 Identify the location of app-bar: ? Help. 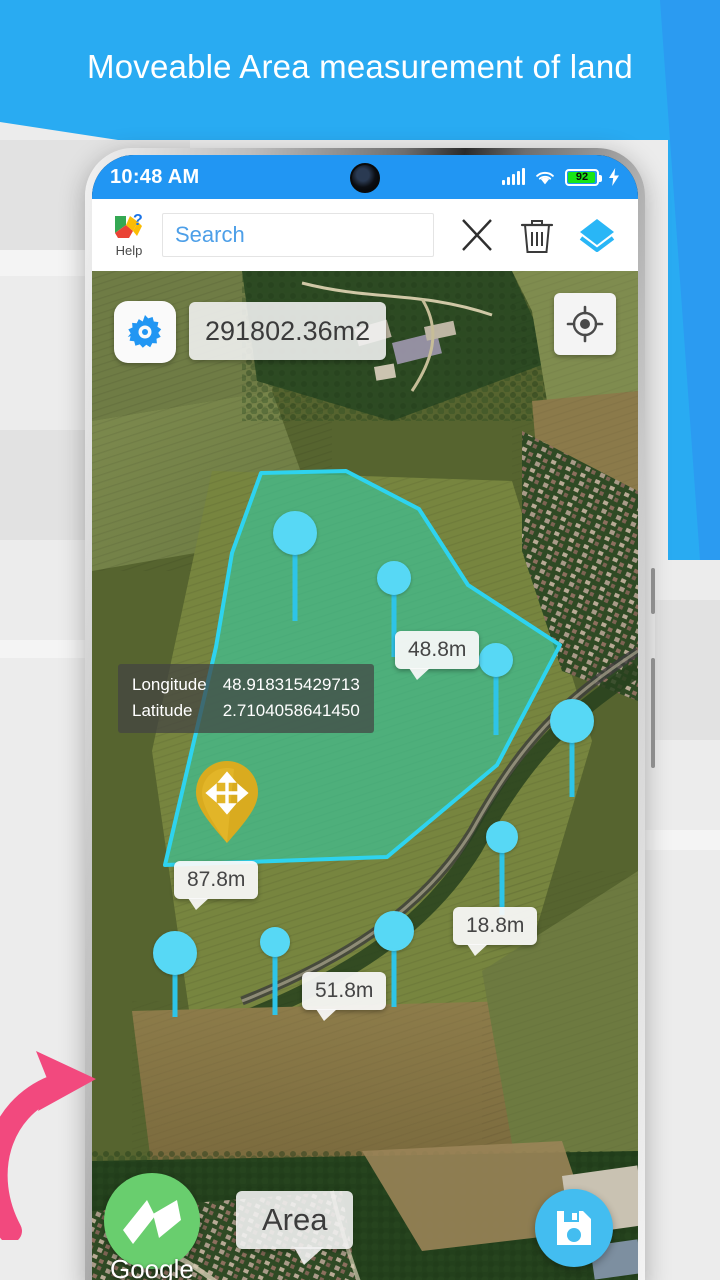
(365, 235).